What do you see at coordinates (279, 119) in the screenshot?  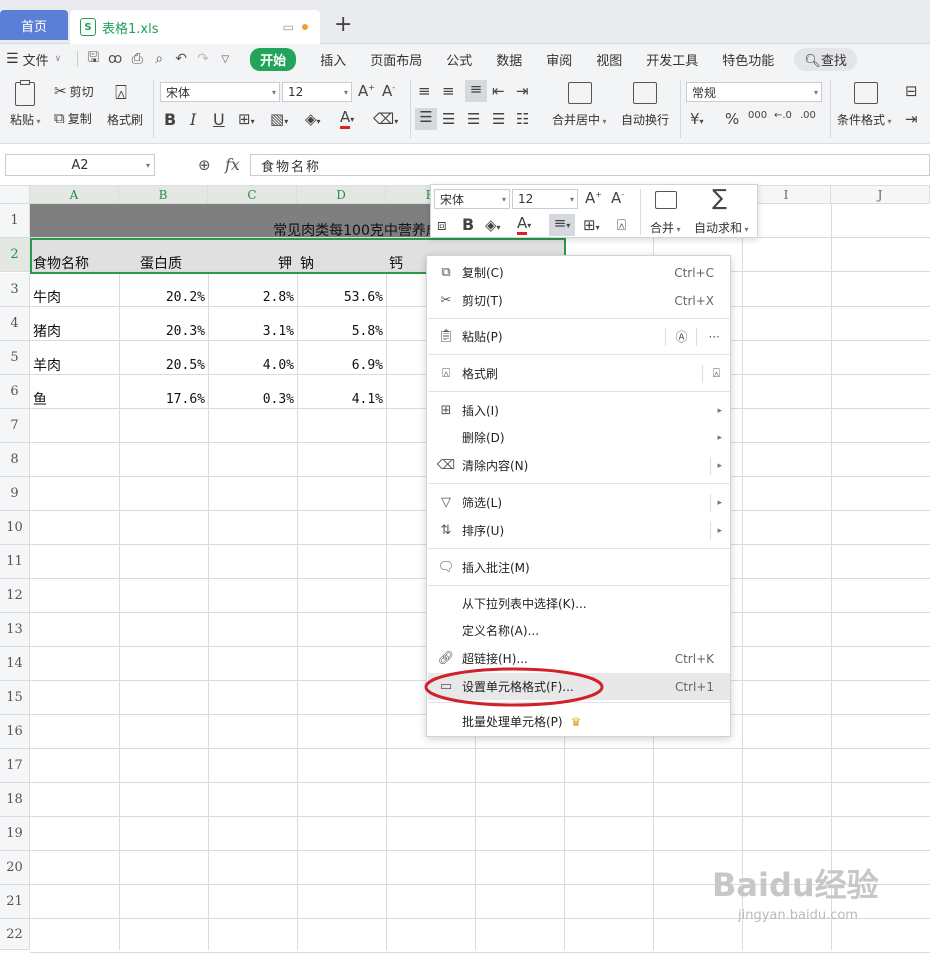 I see `cell-style-icon: ▧▾` at bounding box center [279, 119].